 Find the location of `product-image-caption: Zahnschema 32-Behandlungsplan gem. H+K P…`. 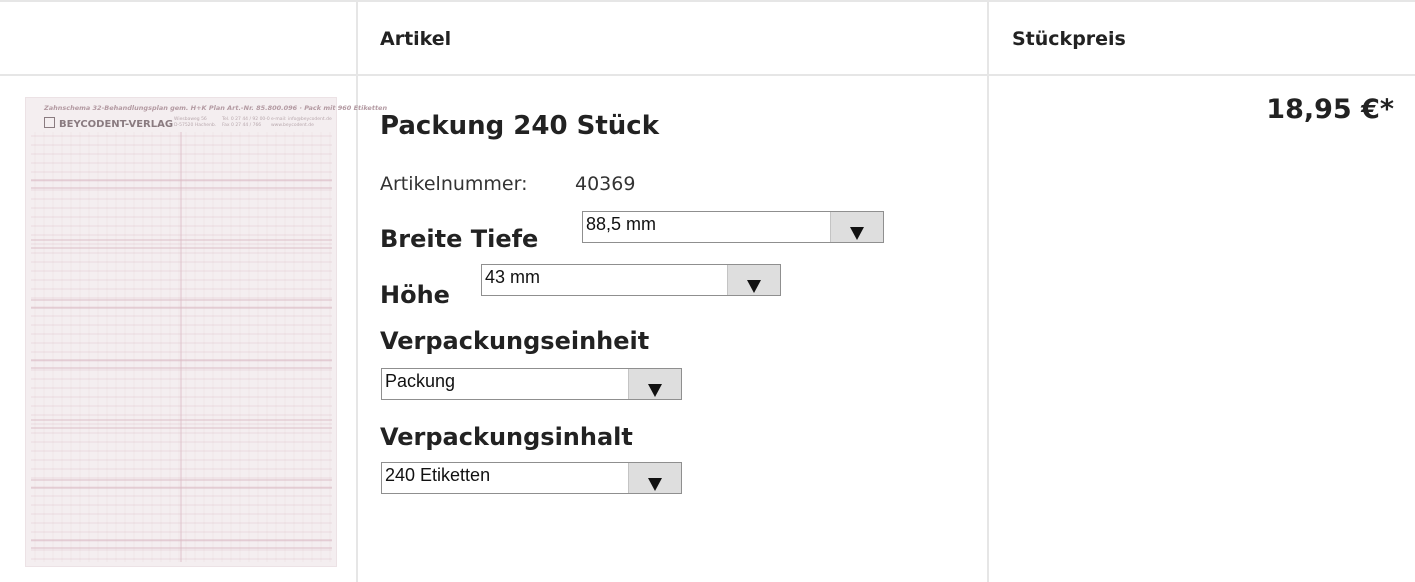

product-image-caption: Zahnschema 32-Behandlungsplan gem. H+K P… is located at coordinates (216, 108).